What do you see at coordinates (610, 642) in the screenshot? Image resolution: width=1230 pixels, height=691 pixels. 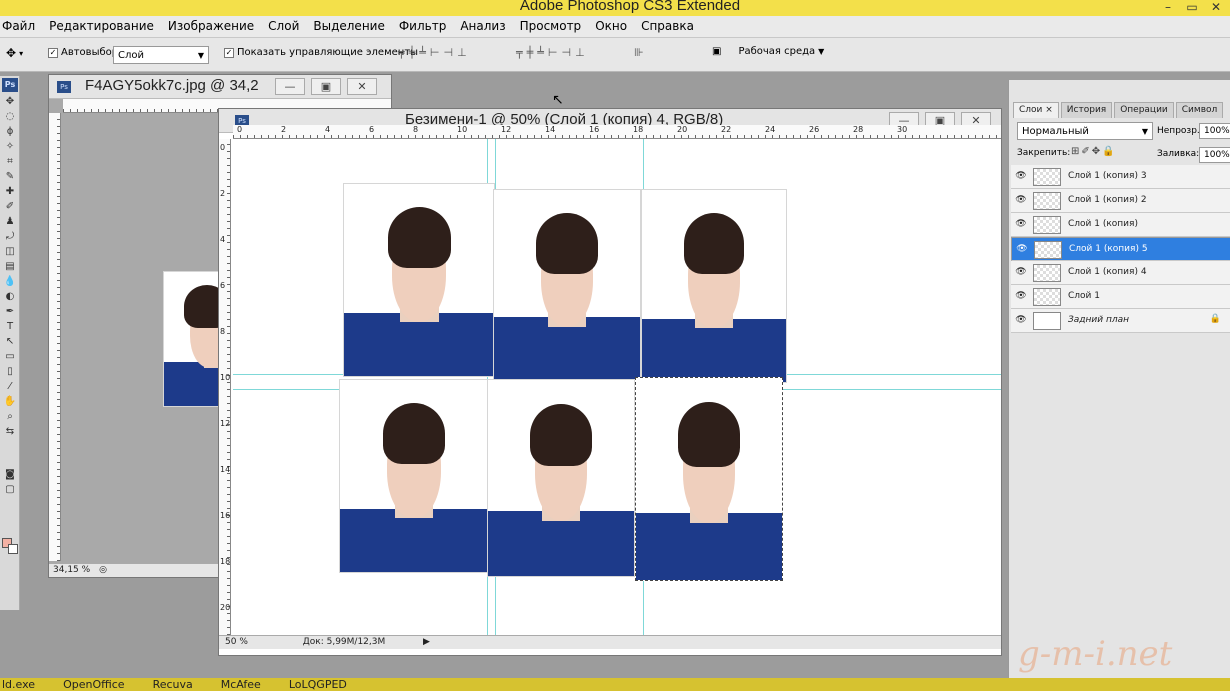 I see `status-bar-front: 50 % Док: 5,99M/12,3M ▶` at bounding box center [610, 642].